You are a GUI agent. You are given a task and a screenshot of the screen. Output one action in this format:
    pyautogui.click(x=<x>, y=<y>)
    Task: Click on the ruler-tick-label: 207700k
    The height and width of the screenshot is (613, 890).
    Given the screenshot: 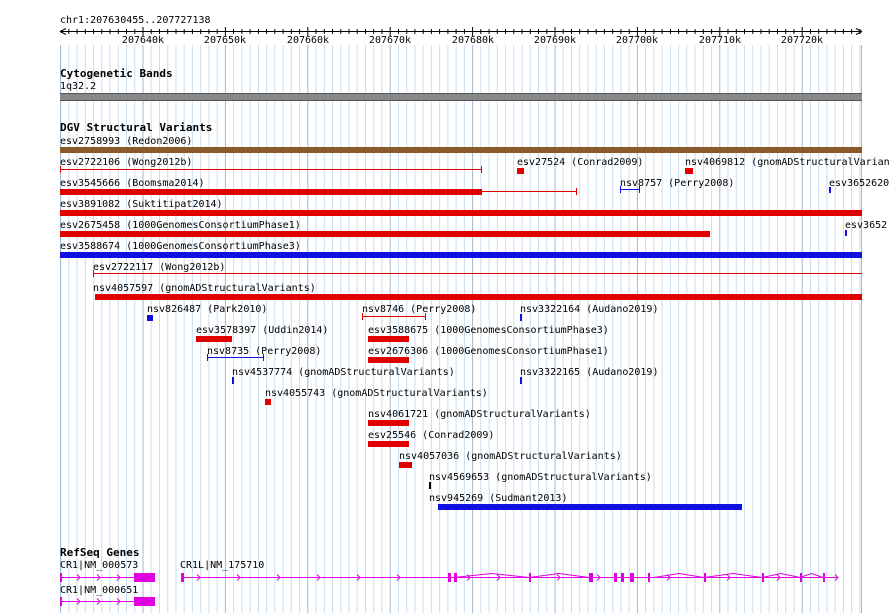 What is the action you would take?
    pyautogui.click(x=637, y=40)
    